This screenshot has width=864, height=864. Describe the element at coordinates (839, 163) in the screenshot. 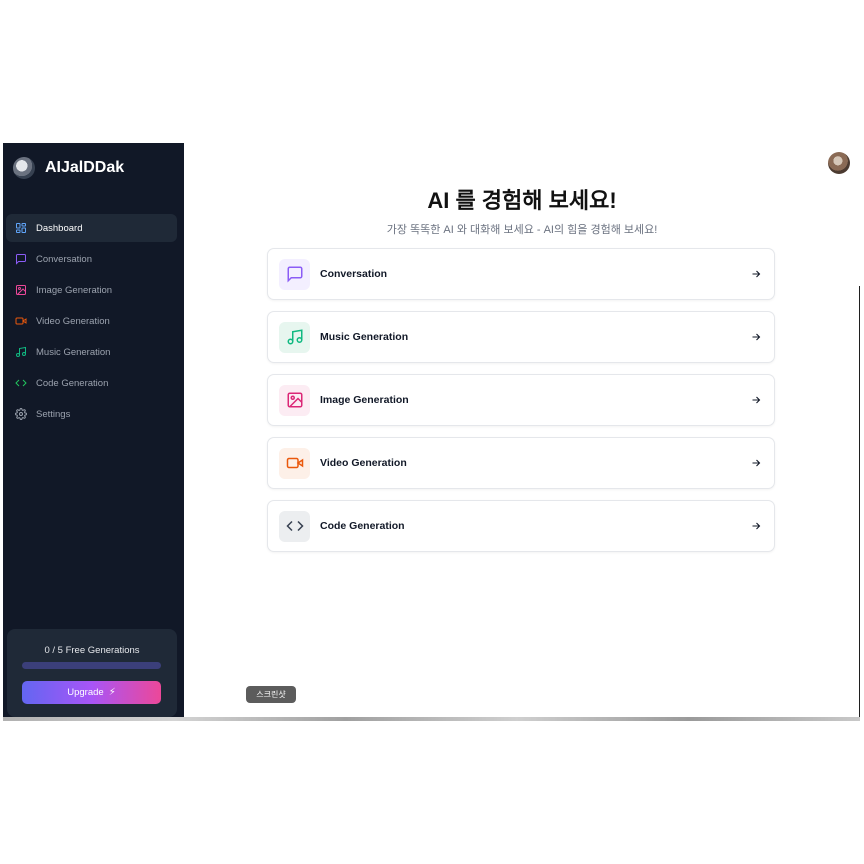

I see `avatar` at that location.